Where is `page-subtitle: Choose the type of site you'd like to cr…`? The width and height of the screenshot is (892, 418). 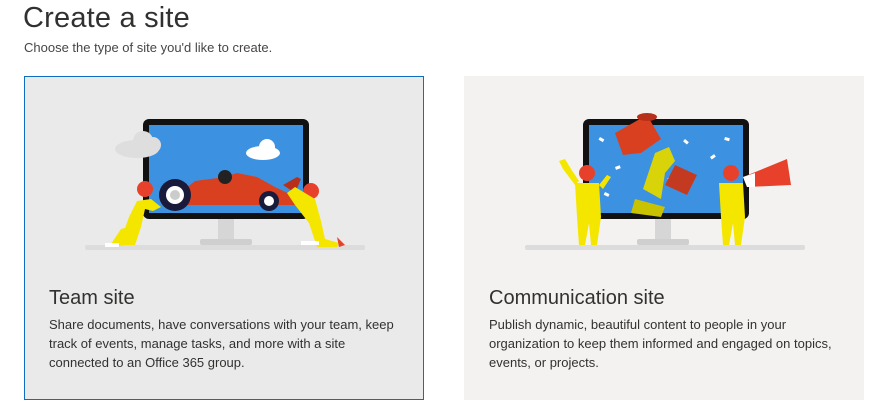
page-subtitle: Choose the type of site you'd like to cr… is located at coordinates (148, 47).